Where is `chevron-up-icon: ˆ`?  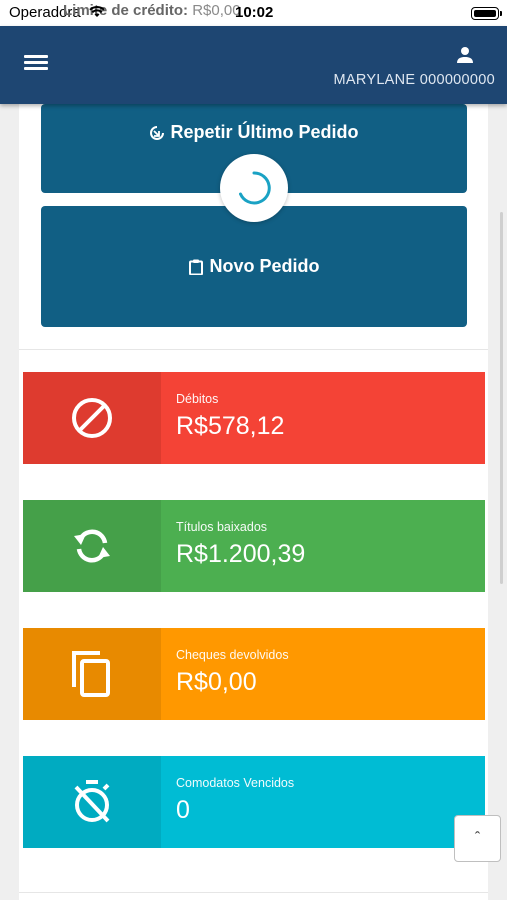
chevron-up-icon: ˆ is located at coordinates (477, 838).